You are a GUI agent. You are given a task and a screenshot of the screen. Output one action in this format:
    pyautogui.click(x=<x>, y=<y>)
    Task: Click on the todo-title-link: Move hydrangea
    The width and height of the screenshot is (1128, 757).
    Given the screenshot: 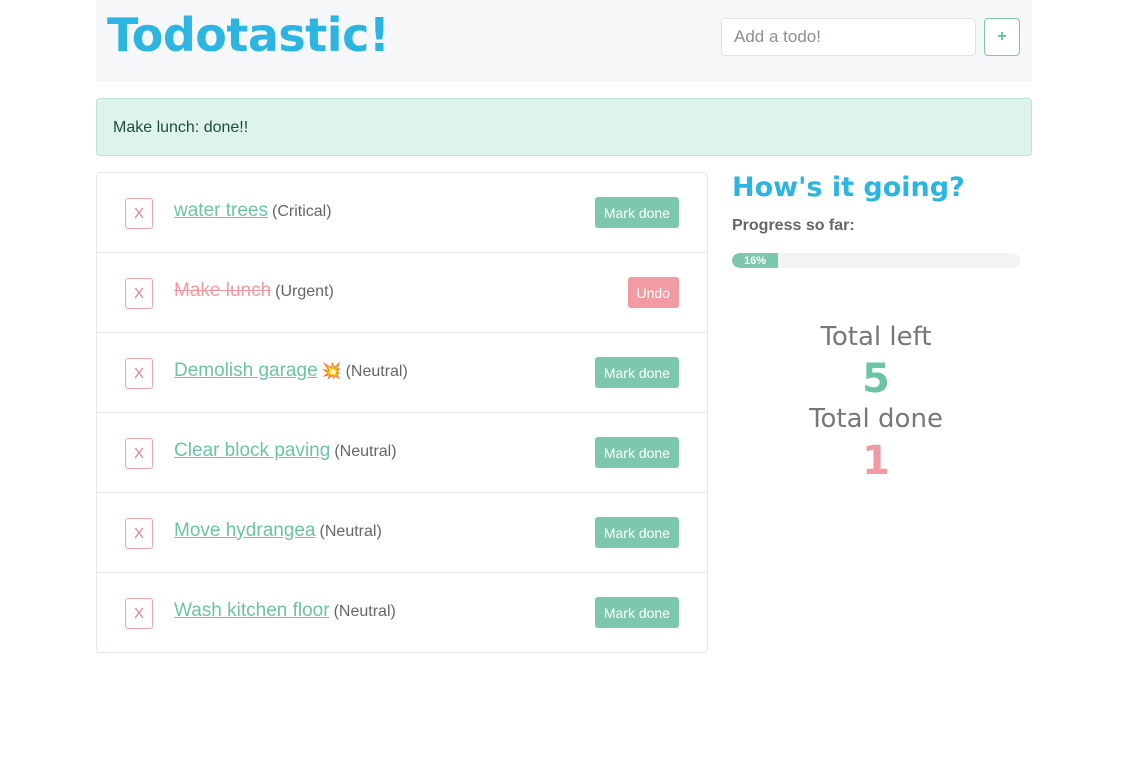 What is the action you would take?
    pyautogui.click(x=245, y=530)
    